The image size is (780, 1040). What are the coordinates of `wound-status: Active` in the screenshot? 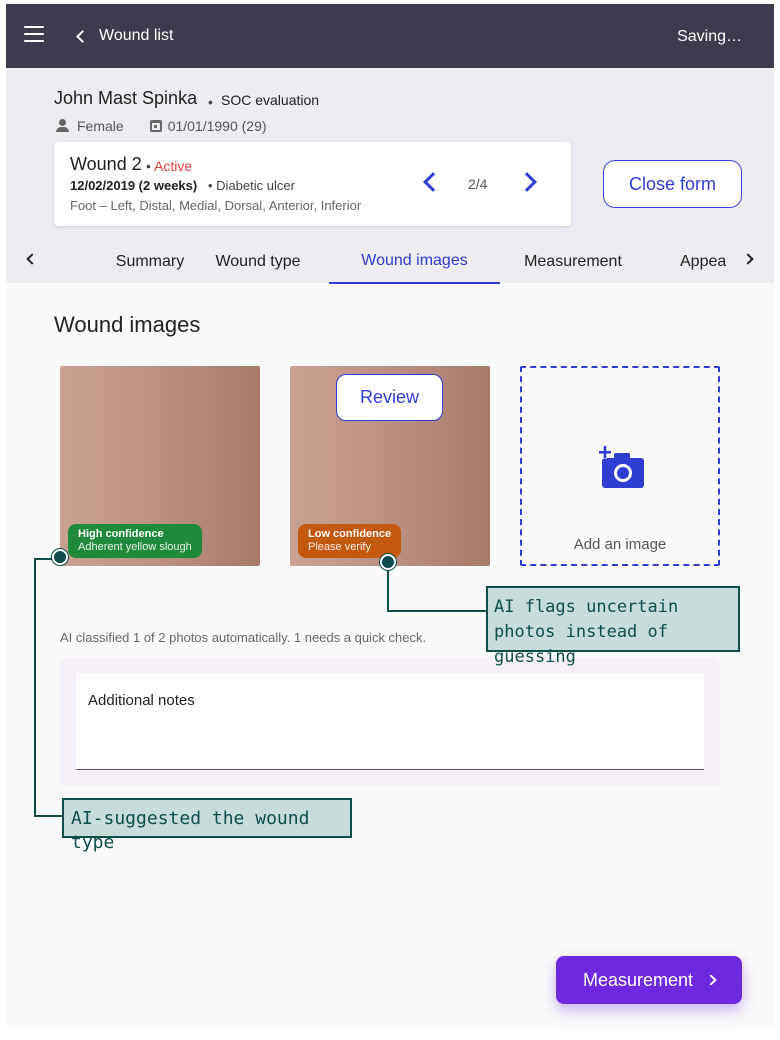 It's located at (173, 166).